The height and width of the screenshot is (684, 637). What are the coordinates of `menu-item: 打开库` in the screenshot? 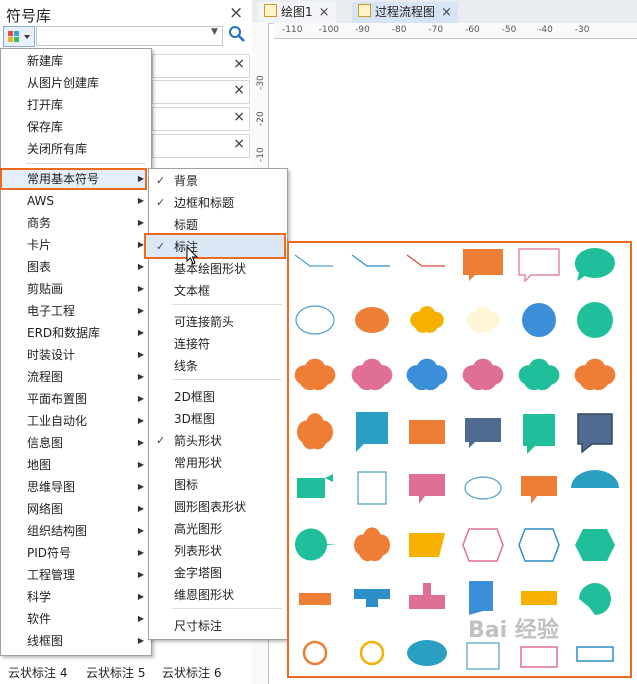 It's located at (75, 105).